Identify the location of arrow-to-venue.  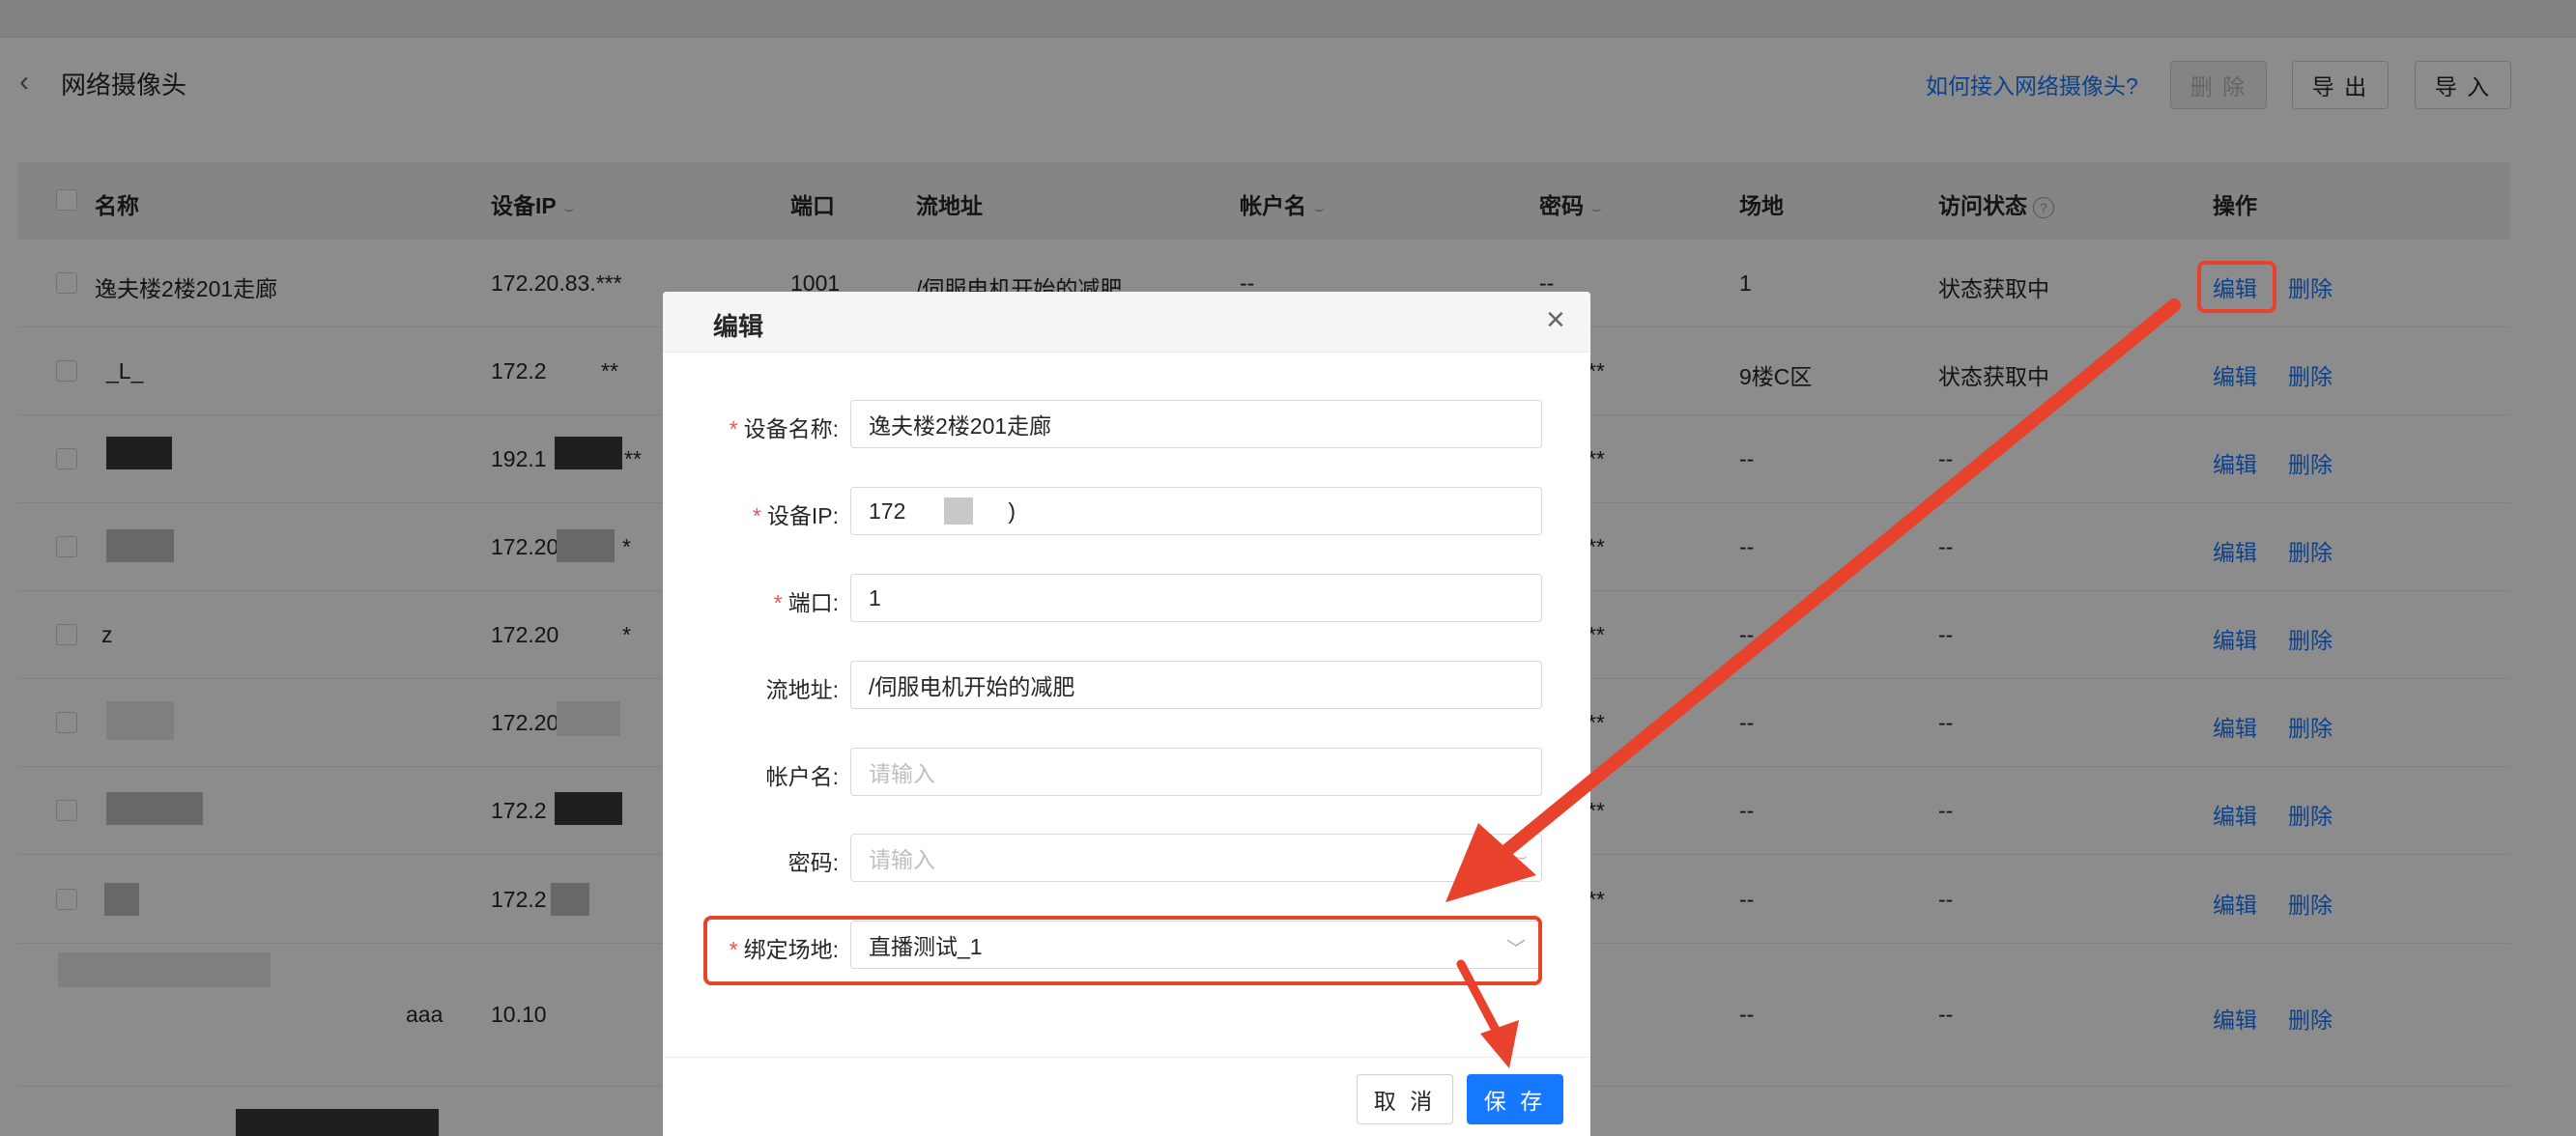
(1841, 577).